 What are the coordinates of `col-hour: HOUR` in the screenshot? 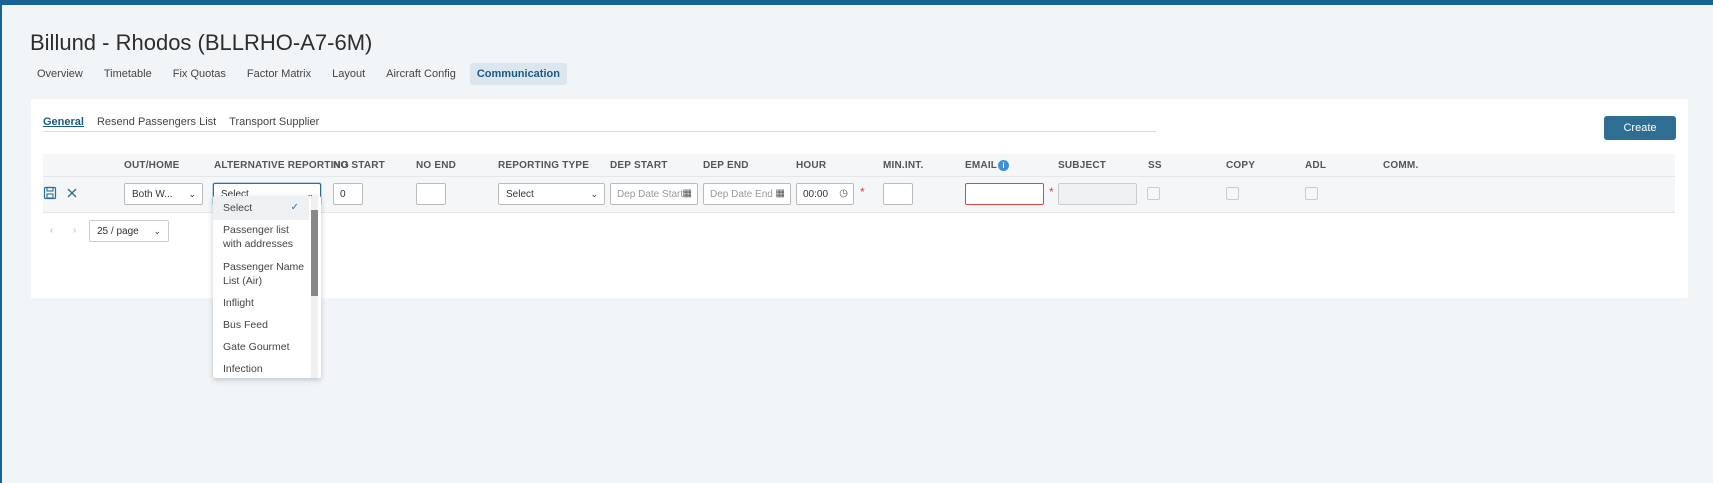 It's located at (811, 165).